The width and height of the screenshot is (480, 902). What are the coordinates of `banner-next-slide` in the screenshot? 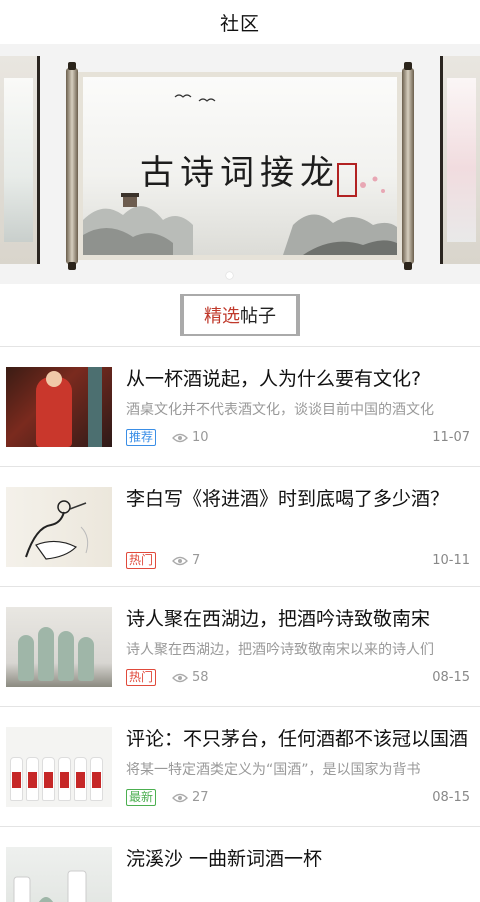 It's located at (460, 160).